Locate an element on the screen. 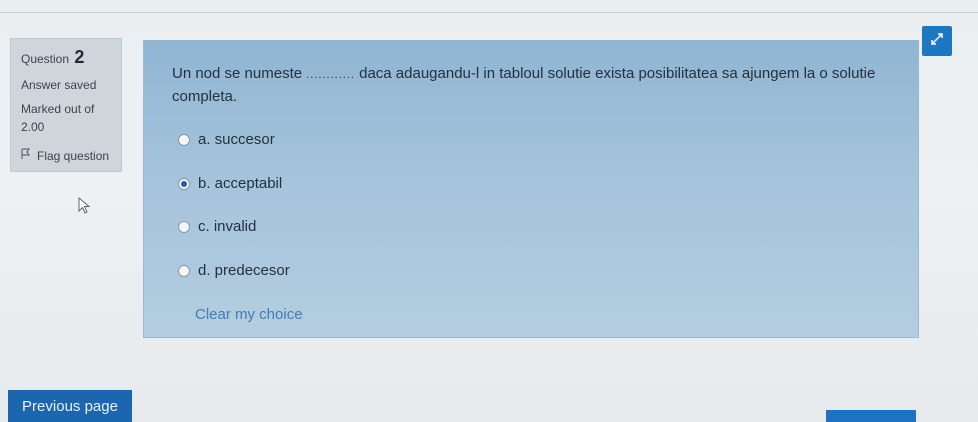 The width and height of the screenshot is (978, 422). expand-icon is located at coordinates (937, 41).